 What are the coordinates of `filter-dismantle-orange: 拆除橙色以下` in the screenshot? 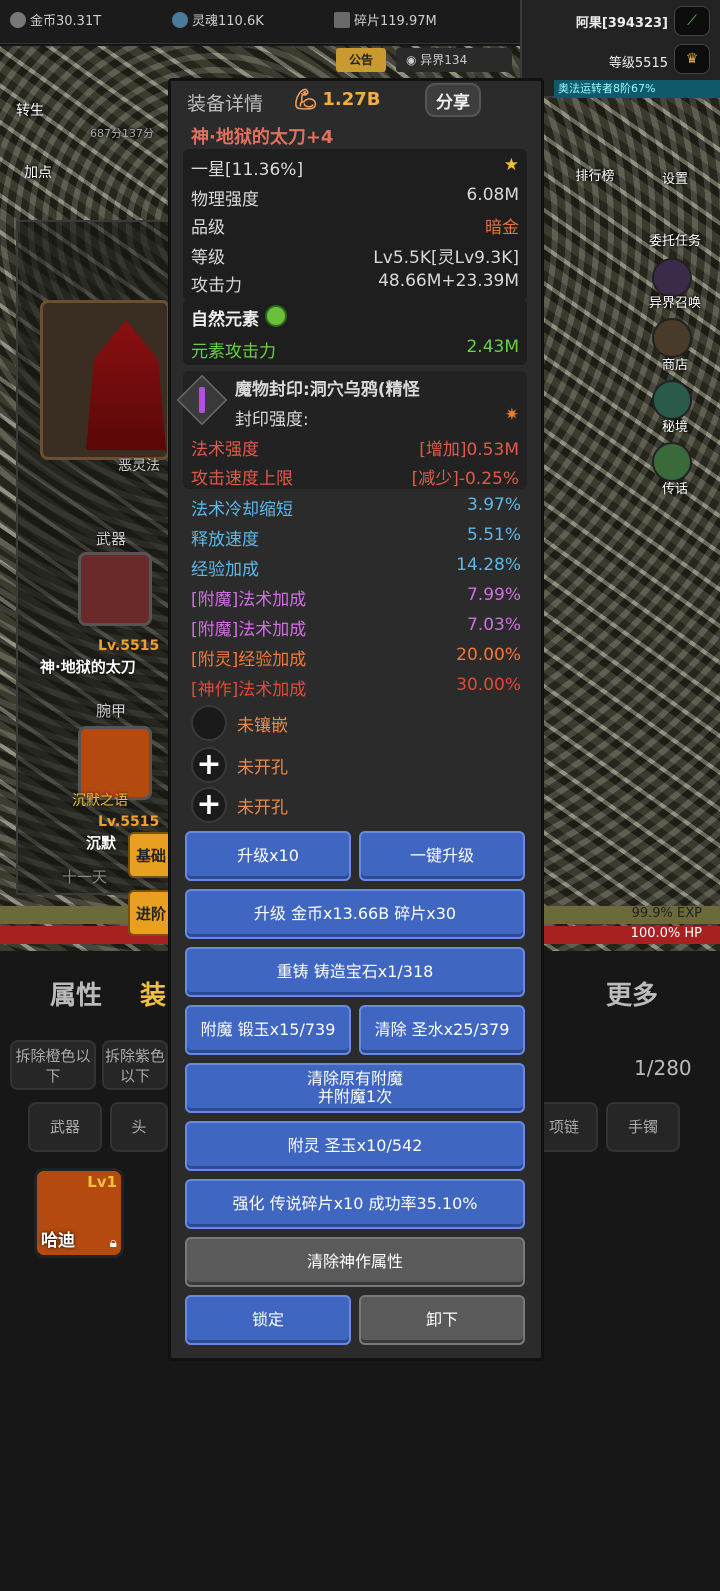 It's located at (53, 1065).